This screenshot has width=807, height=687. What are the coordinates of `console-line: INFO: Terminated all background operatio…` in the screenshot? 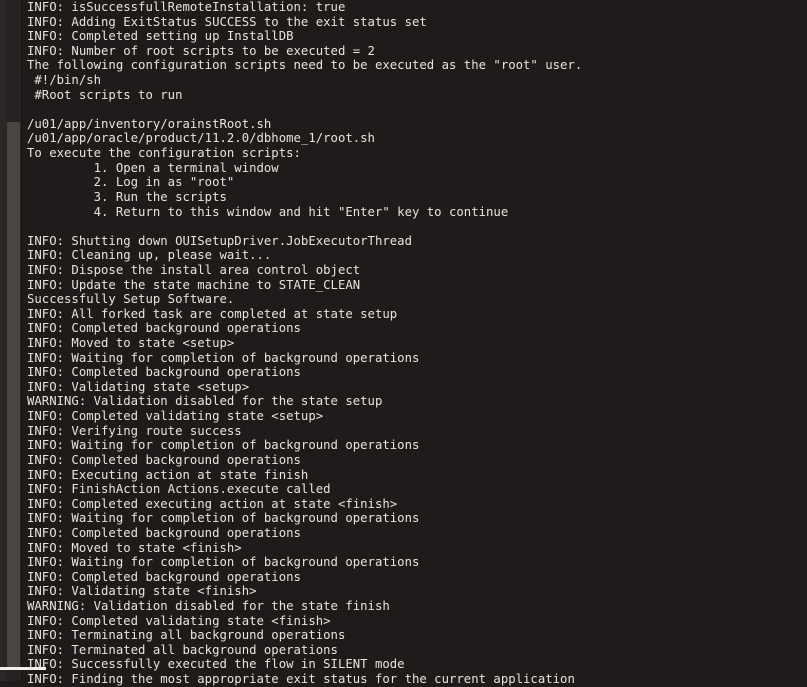 It's located at (182, 649).